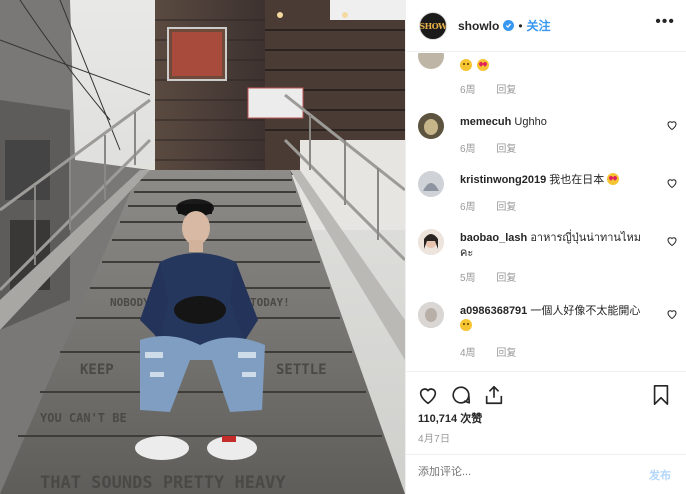  Describe the element at coordinates (555, 122) in the screenshot. I see `comment-text: memecuh Ughho` at that location.